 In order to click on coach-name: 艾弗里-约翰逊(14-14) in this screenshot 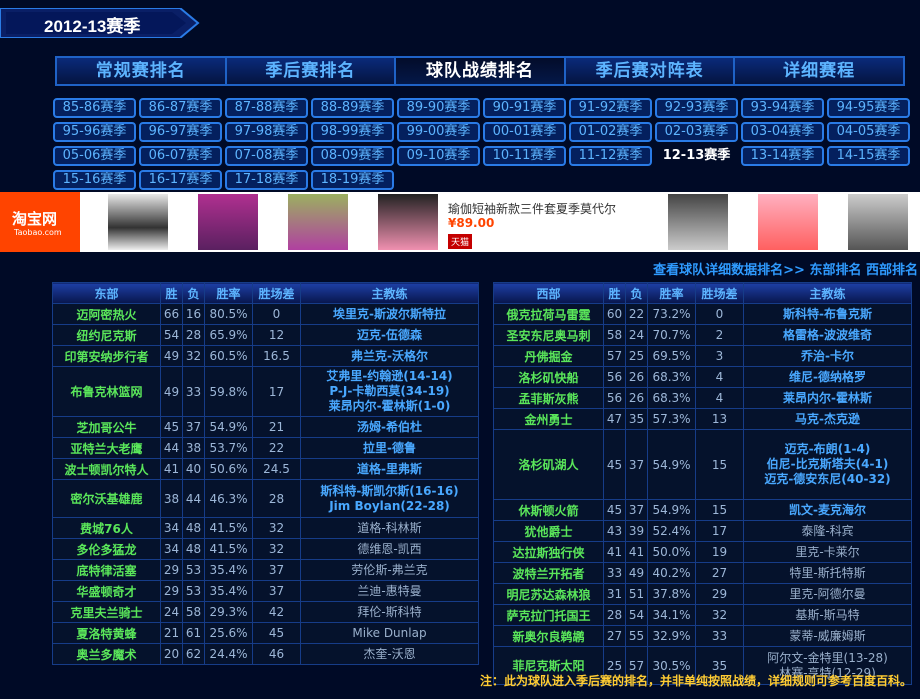, I will do `click(389, 376)`.